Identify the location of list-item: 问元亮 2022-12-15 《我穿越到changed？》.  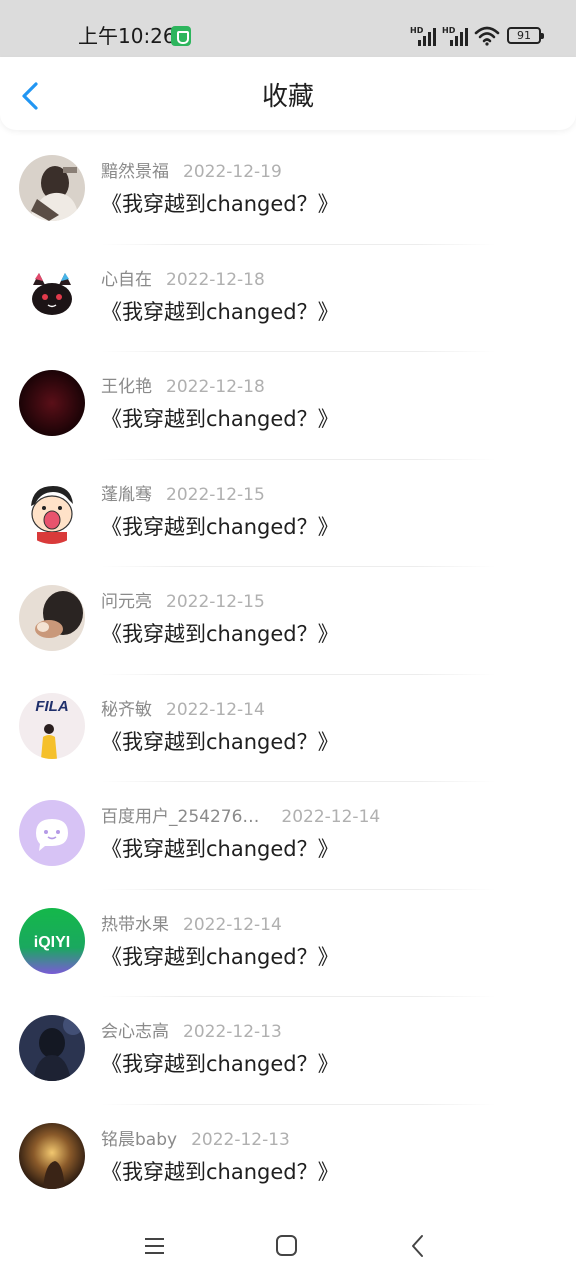
(288, 621).